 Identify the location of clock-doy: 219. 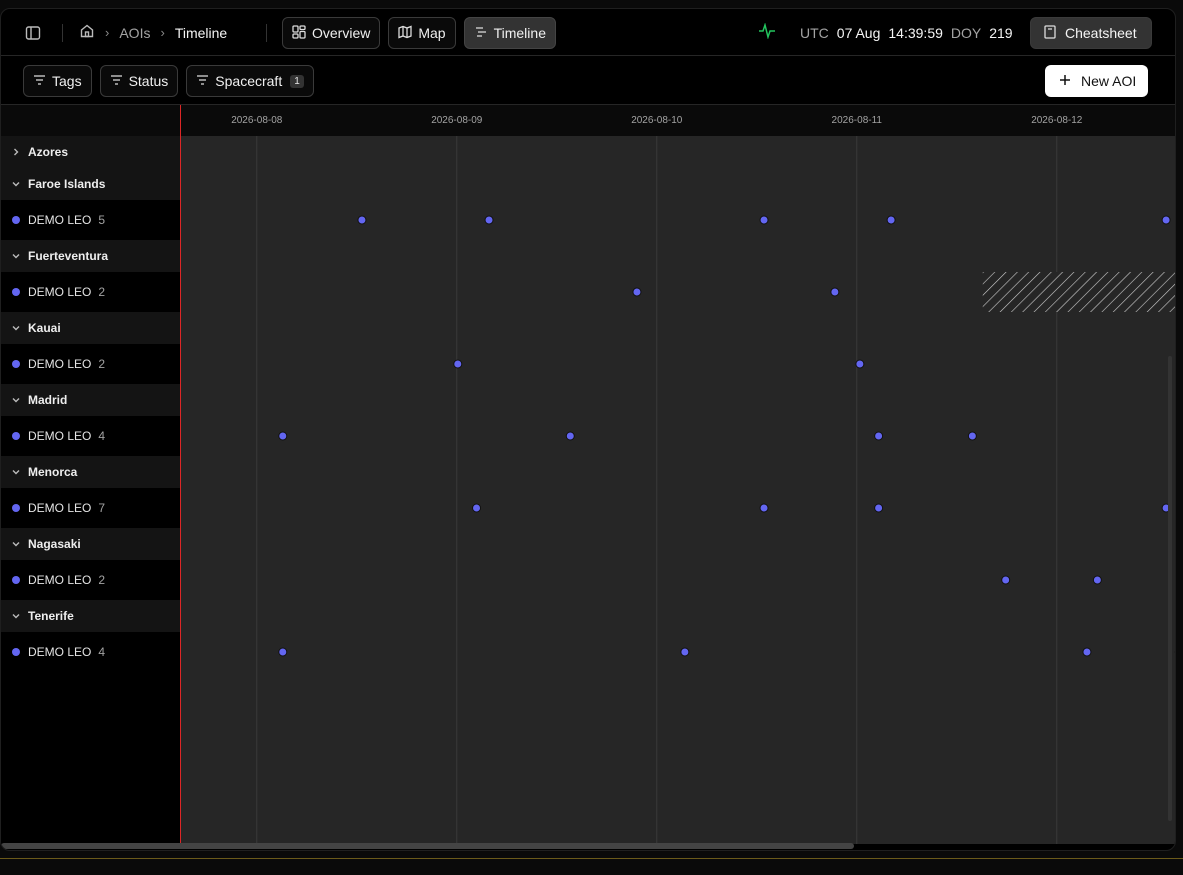
(1001, 32).